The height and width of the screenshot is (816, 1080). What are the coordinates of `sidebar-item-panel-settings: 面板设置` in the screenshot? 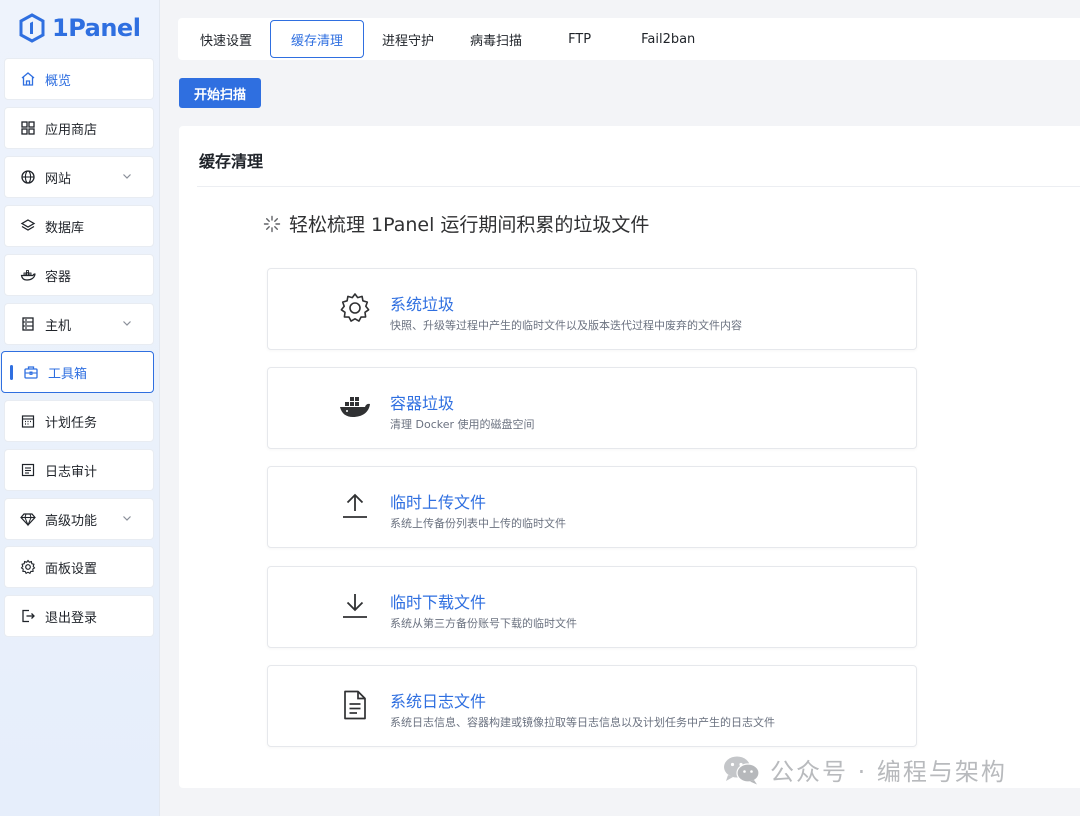 It's located at (79, 567).